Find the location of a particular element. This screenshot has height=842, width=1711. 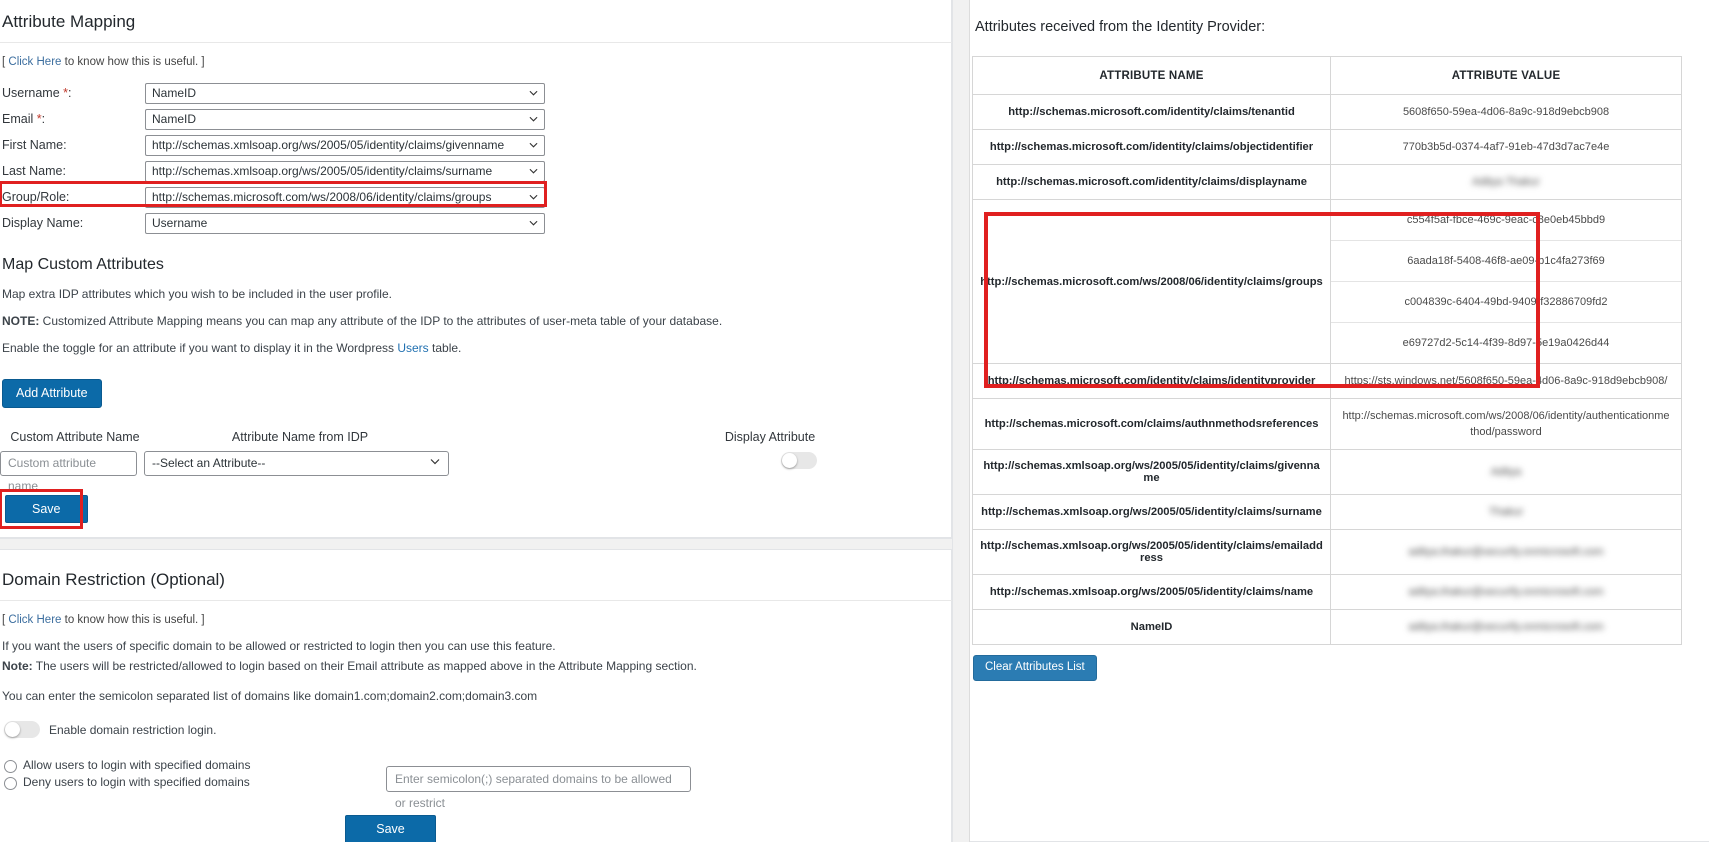

select-idp-attribute: --Select an Attribute-- is located at coordinates (296, 463).